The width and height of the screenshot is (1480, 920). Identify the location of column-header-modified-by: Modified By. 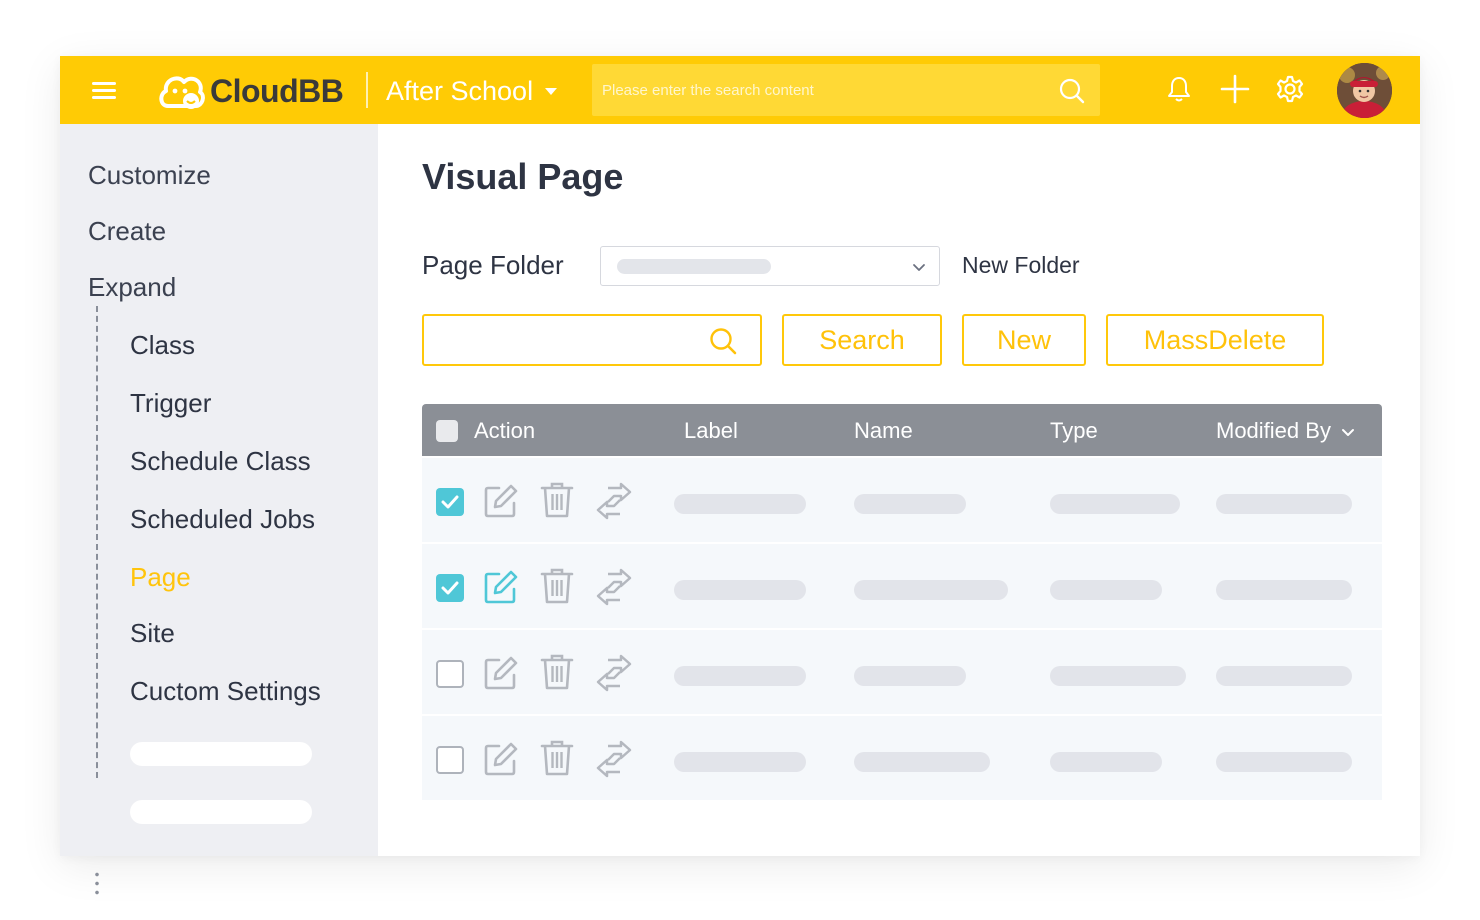
(1285, 431).